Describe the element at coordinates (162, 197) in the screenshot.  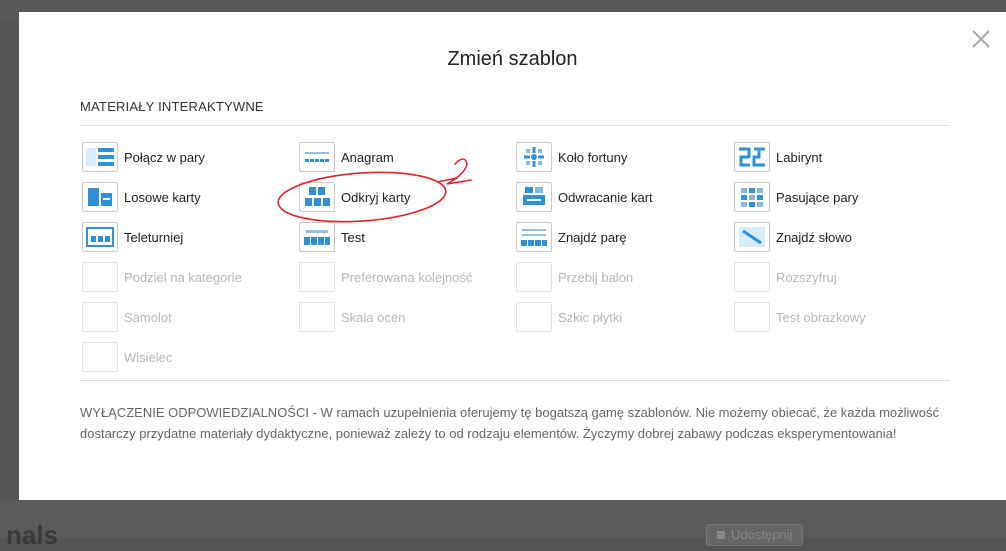
I see `template-label: Losowe karty` at that location.